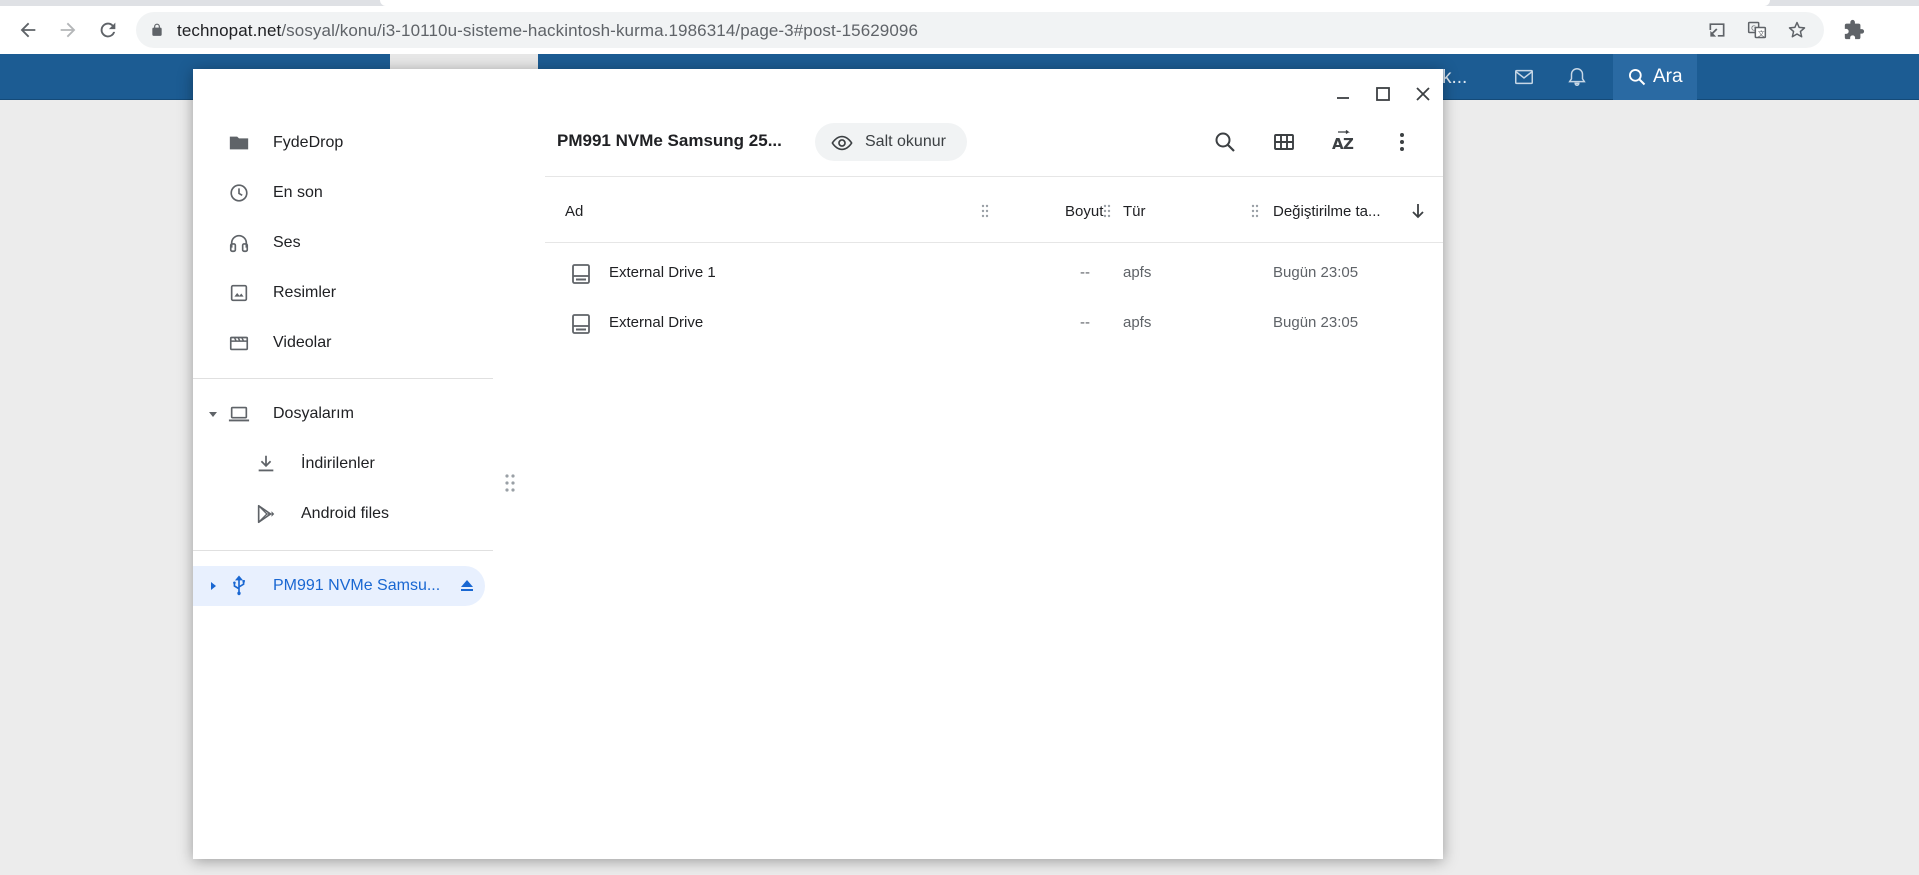 This screenshot has width=1919, height=875. I want to click on more-options-button, so click(1402, 142).